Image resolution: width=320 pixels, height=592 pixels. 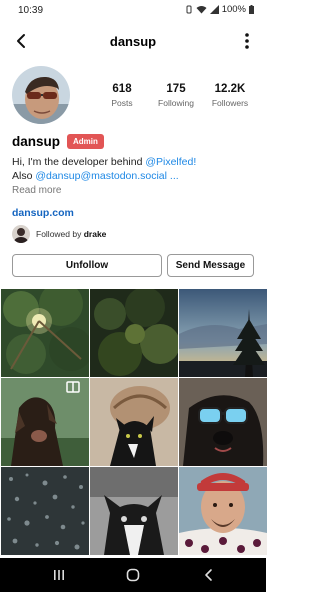 I want to click on page-title: dansup, so click(x=133, y=41).